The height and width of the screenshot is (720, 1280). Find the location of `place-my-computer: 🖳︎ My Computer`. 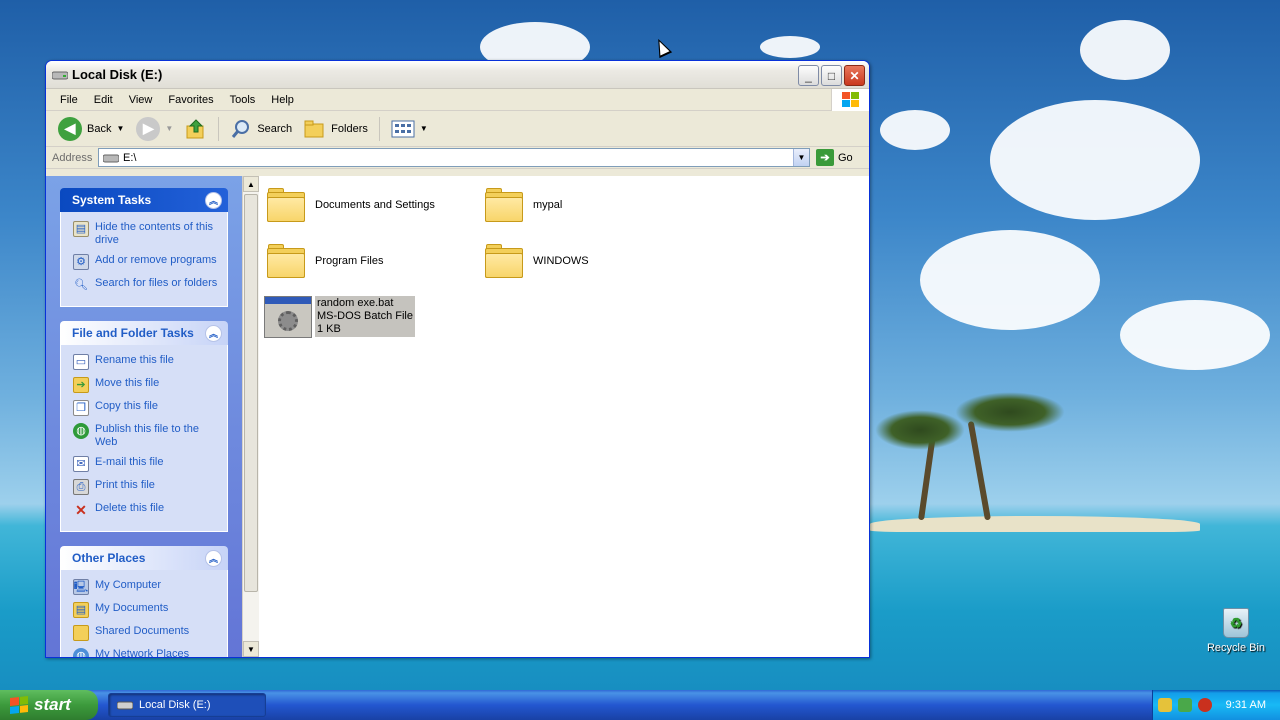

place-my-computer: 🖳︎ My Computer is located at coordinates (147, 587).